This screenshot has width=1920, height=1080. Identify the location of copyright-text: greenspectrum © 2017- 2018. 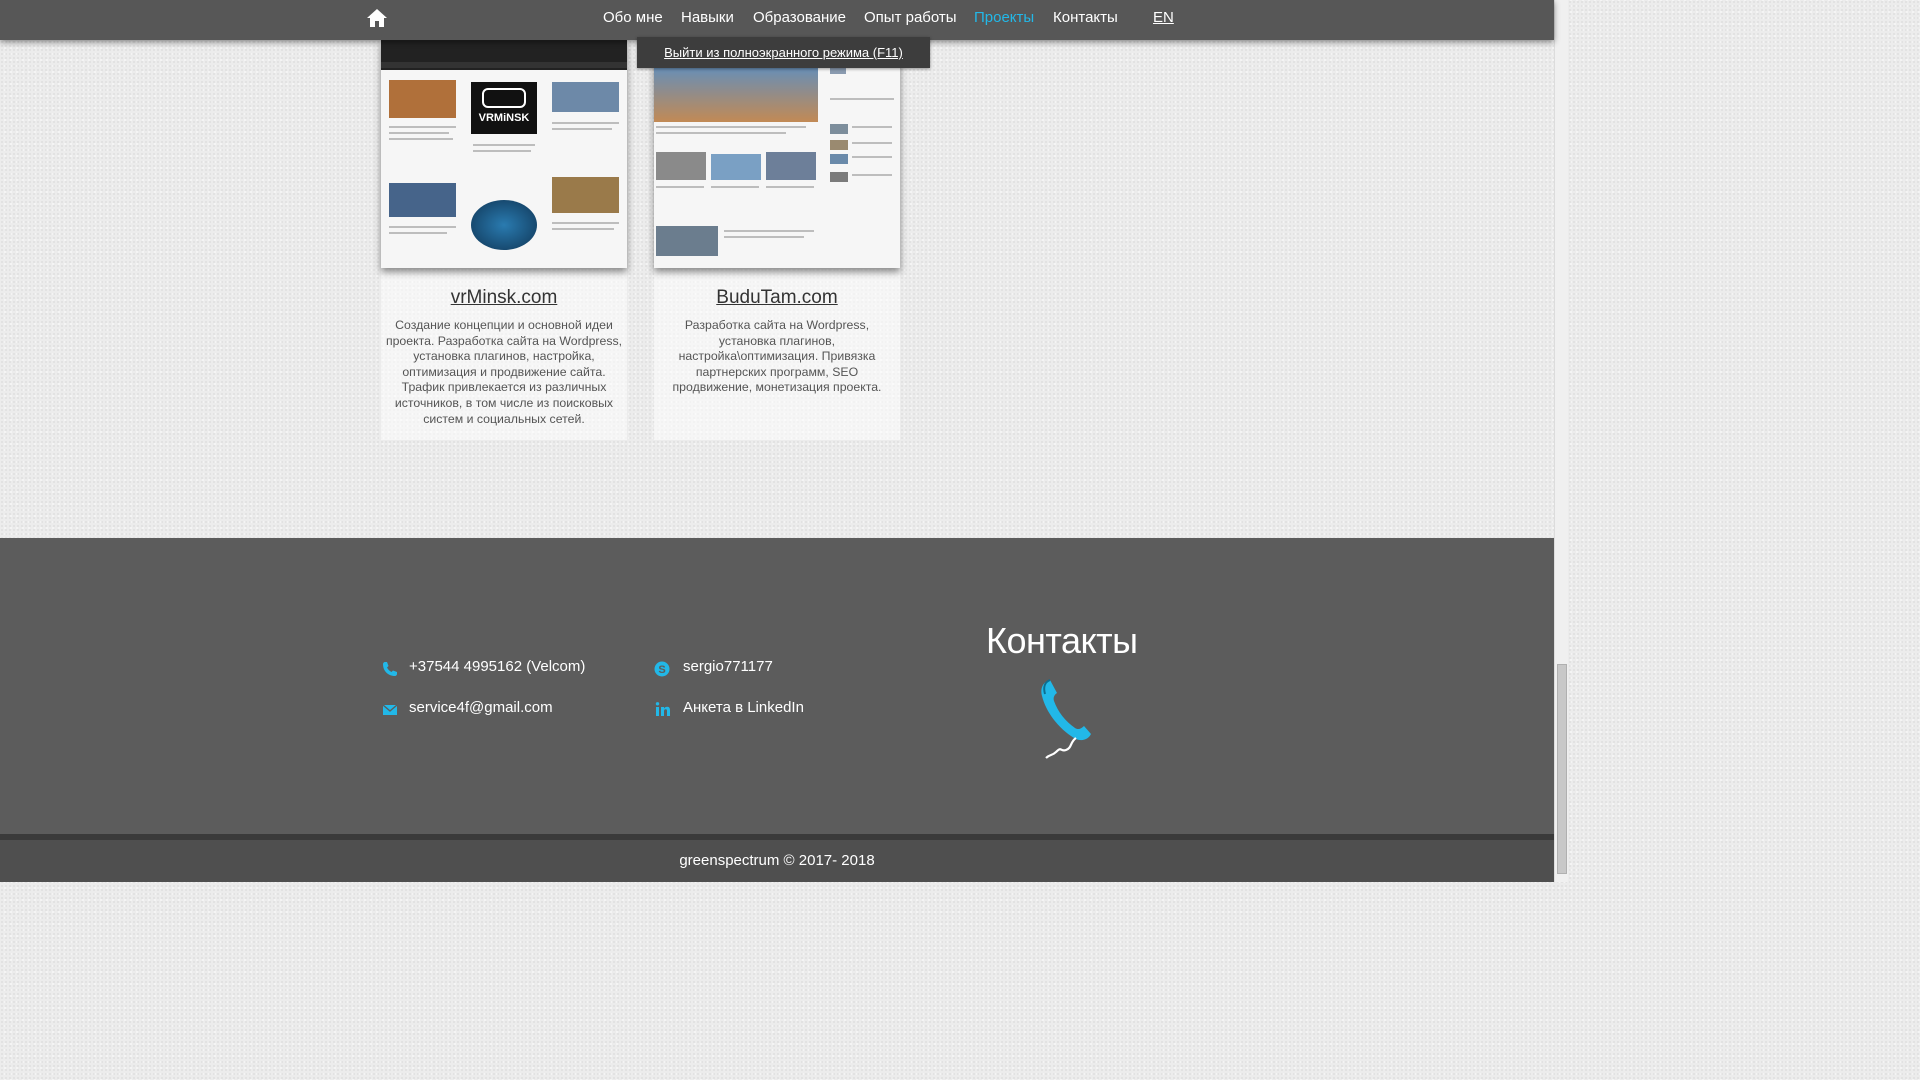
(777, 860).